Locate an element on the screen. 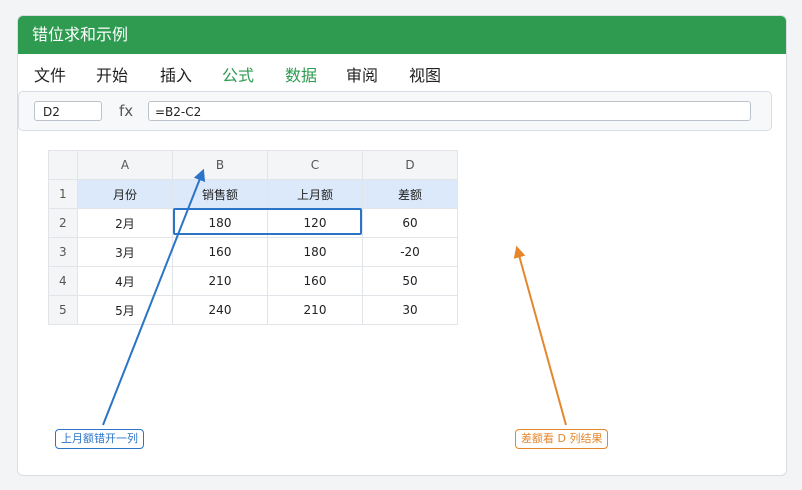 The image size is (802, 490). callout-shifted-column: 上月额错开一列 is located at coordinates (99, 439).